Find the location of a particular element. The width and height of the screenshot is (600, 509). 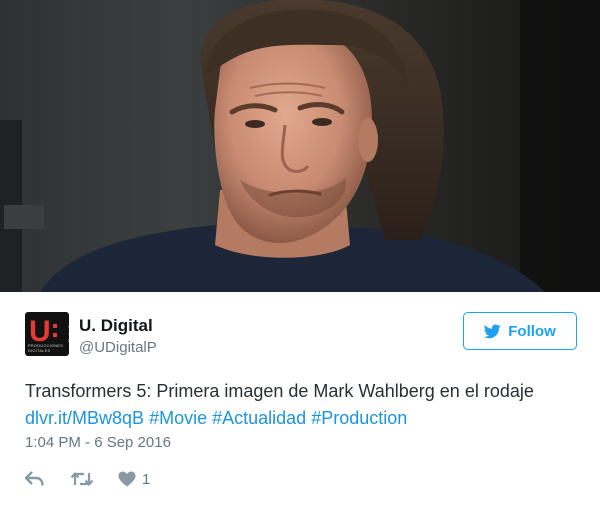

avatar-side-text: digital is located at coordinates (68, 335).